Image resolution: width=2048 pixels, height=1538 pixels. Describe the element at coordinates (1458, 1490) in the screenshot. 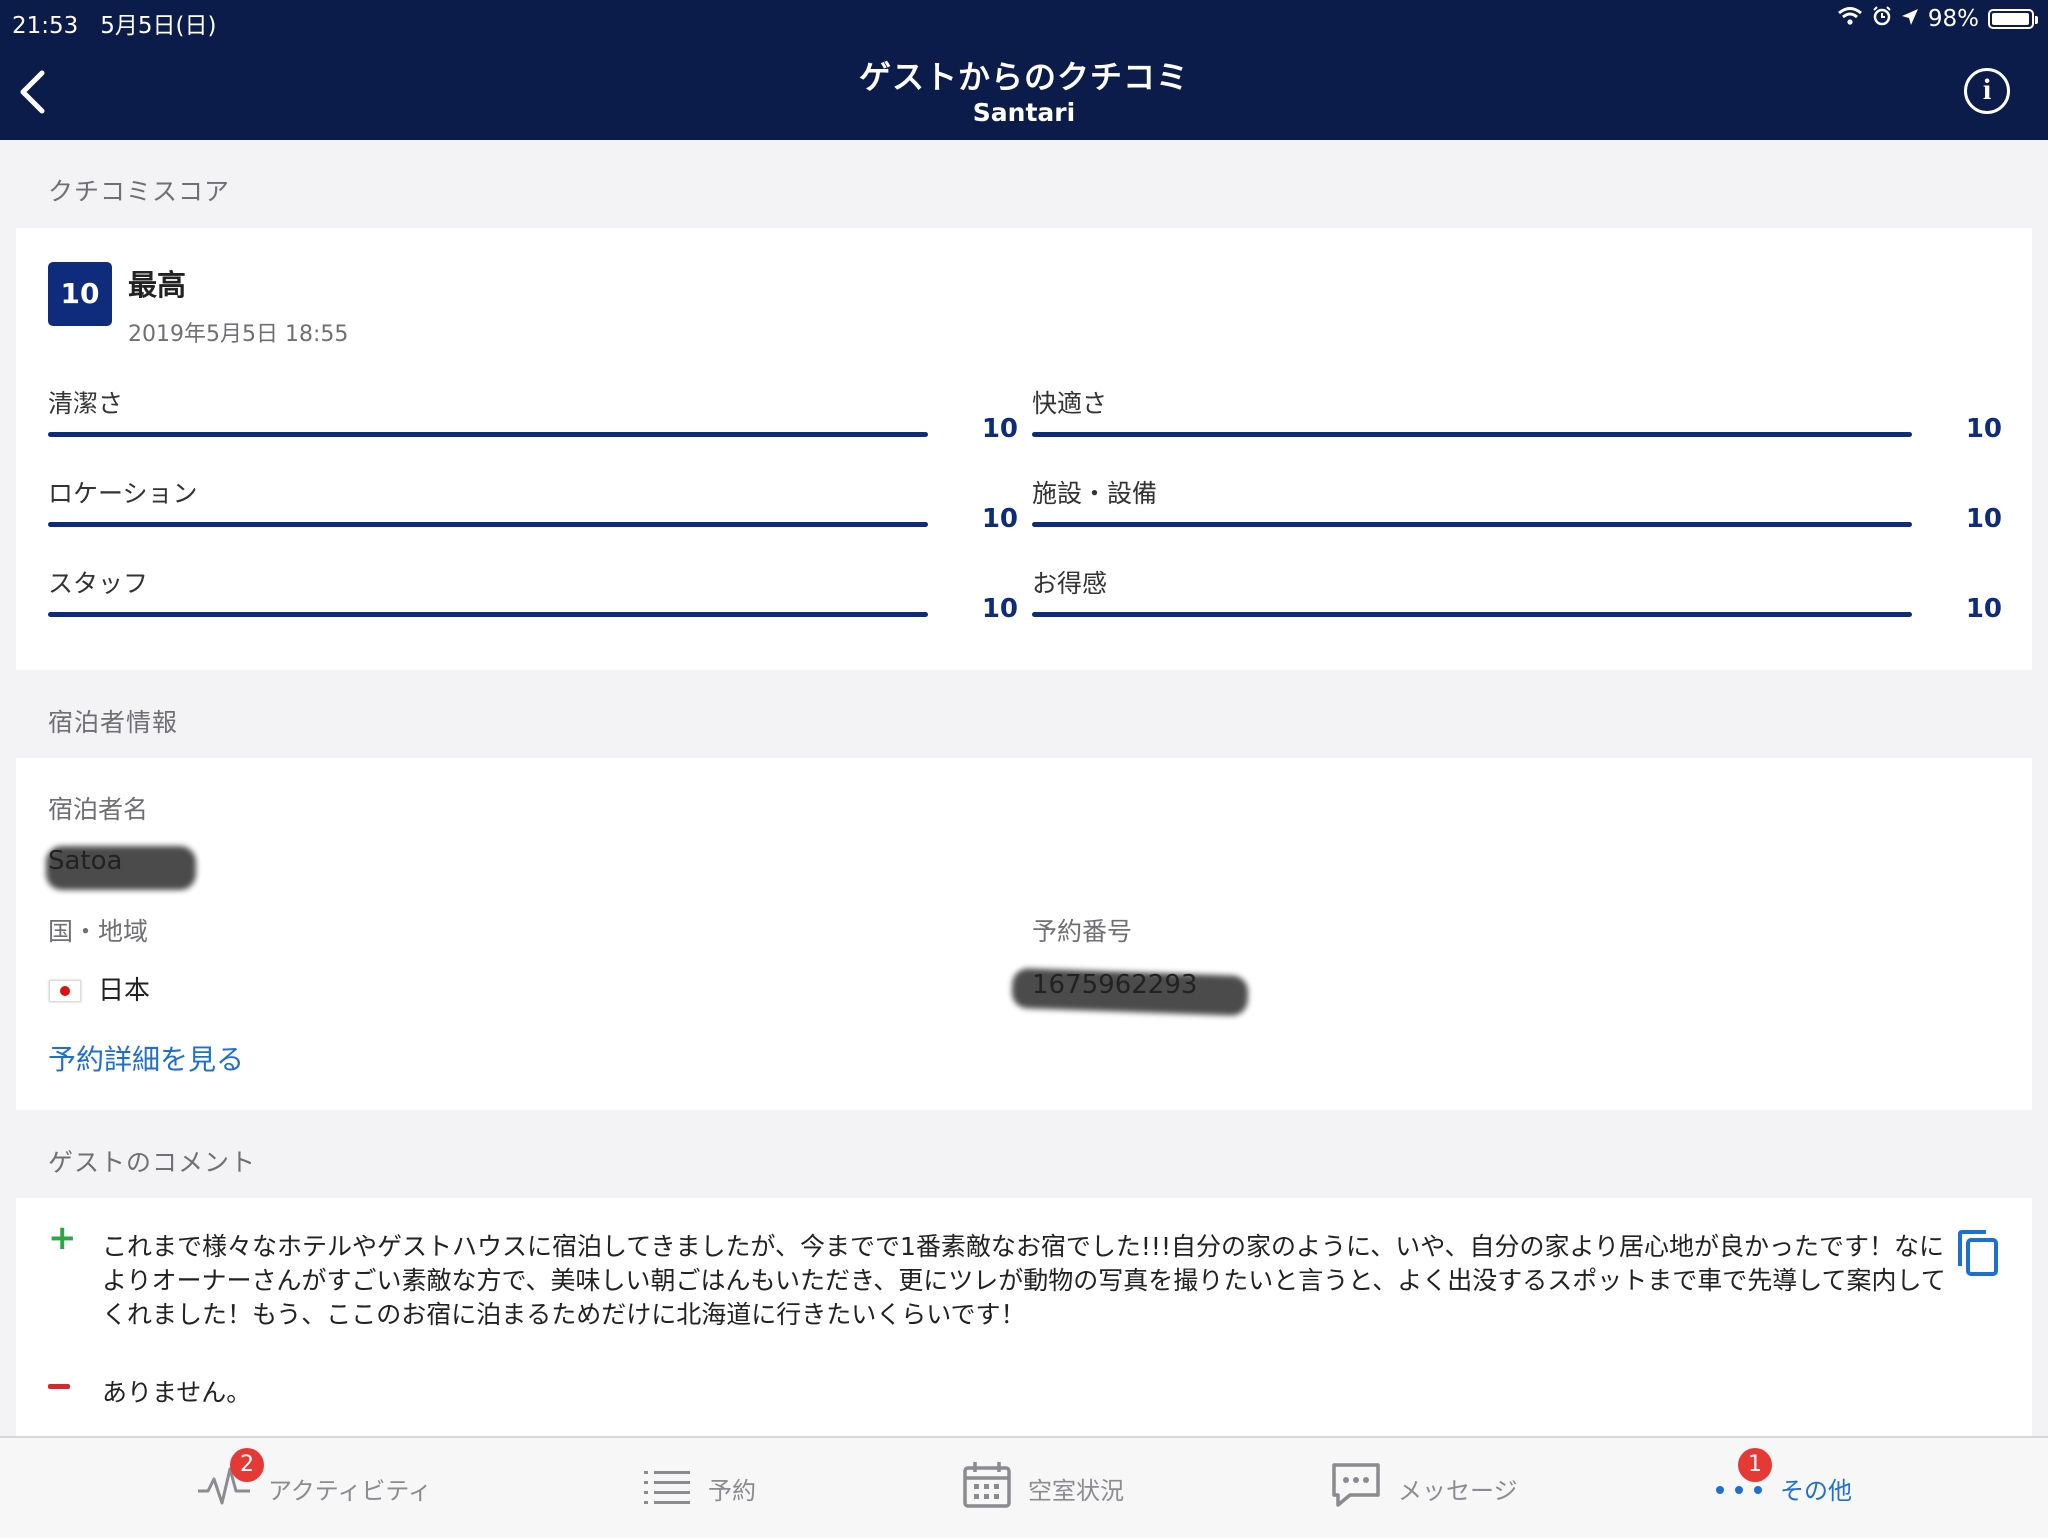

I see `tab-label: メッセージ` at that location.